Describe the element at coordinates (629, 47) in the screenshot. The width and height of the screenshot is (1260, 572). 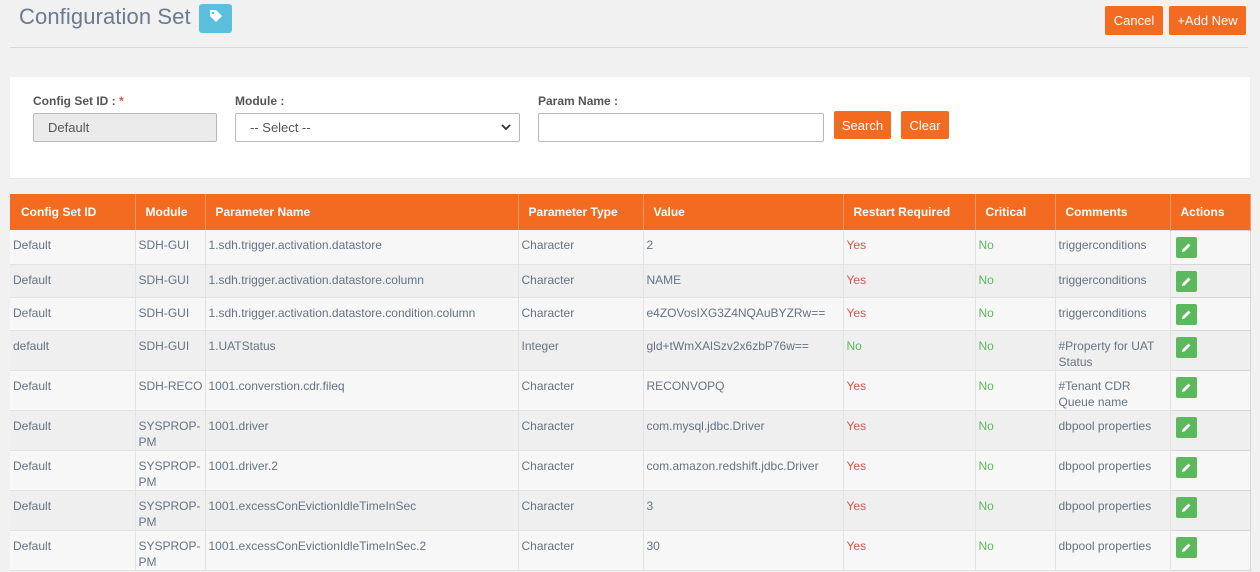
I see `header-divider` at that location.